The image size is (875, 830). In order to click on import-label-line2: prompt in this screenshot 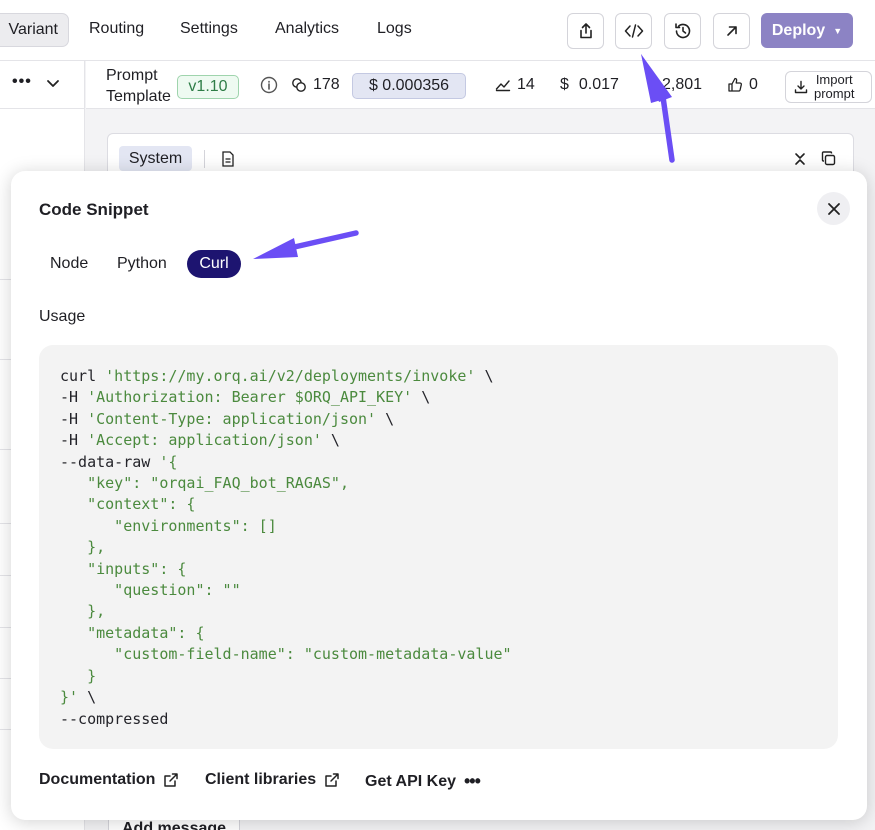, I will do `click(834, 93)`.